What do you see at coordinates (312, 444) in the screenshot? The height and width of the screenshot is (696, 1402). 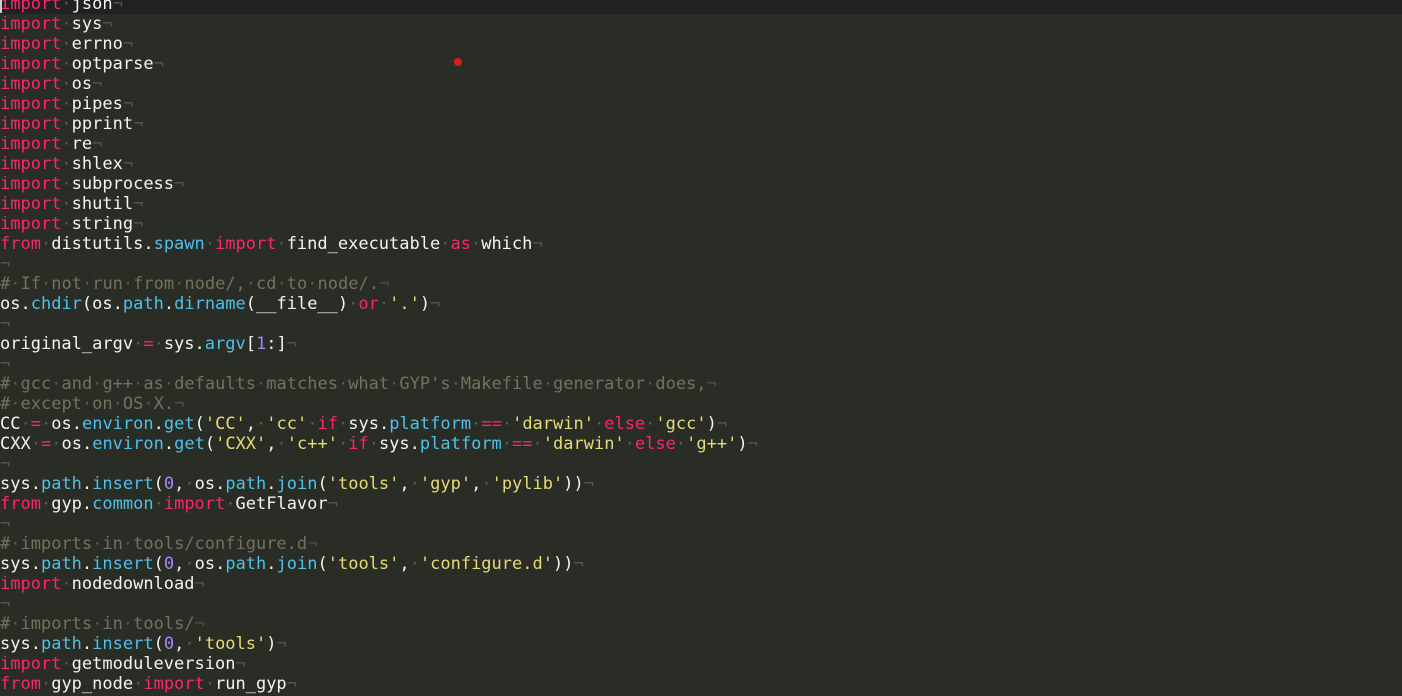 I see `string-token: 'c++'` at bounding box center [312, 444].